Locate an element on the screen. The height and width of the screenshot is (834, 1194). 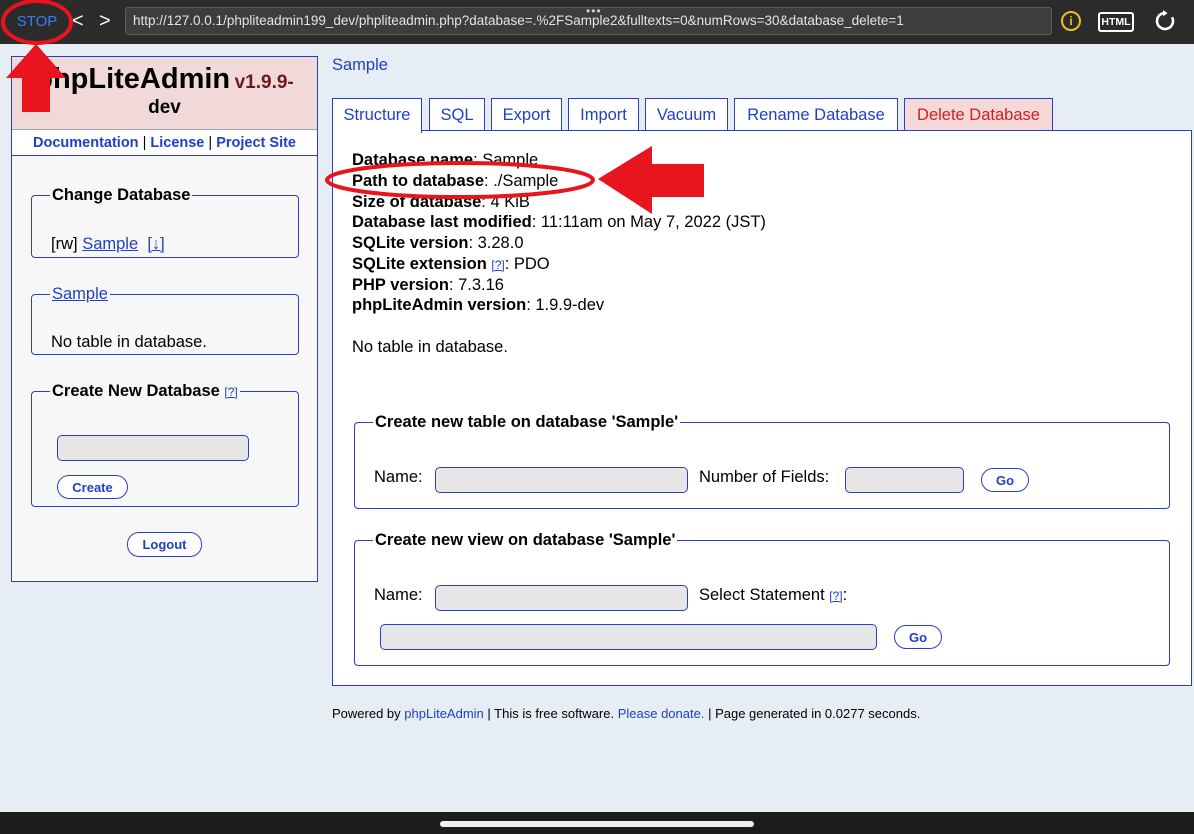
info-label: Database name is located at coordinates (413, 160).